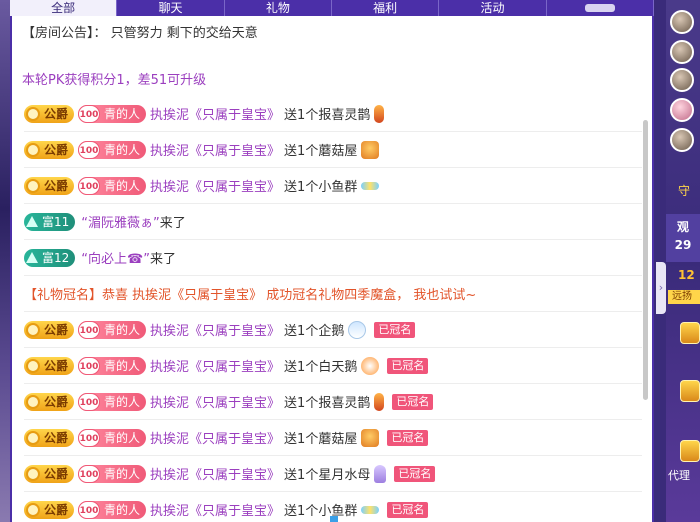 The height and width of the screenshot is (522, 700). Describe the element at coordinates (493, 8) in the screenshot. I see `tab-events: 活动` at that location.